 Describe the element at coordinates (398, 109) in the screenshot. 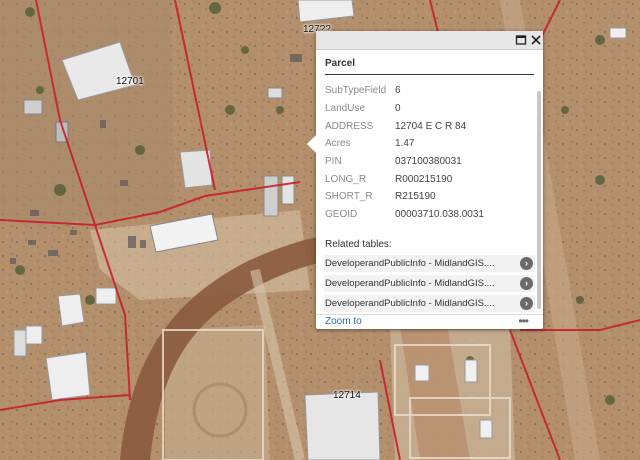

I see `attribute-value: 0` at that location.